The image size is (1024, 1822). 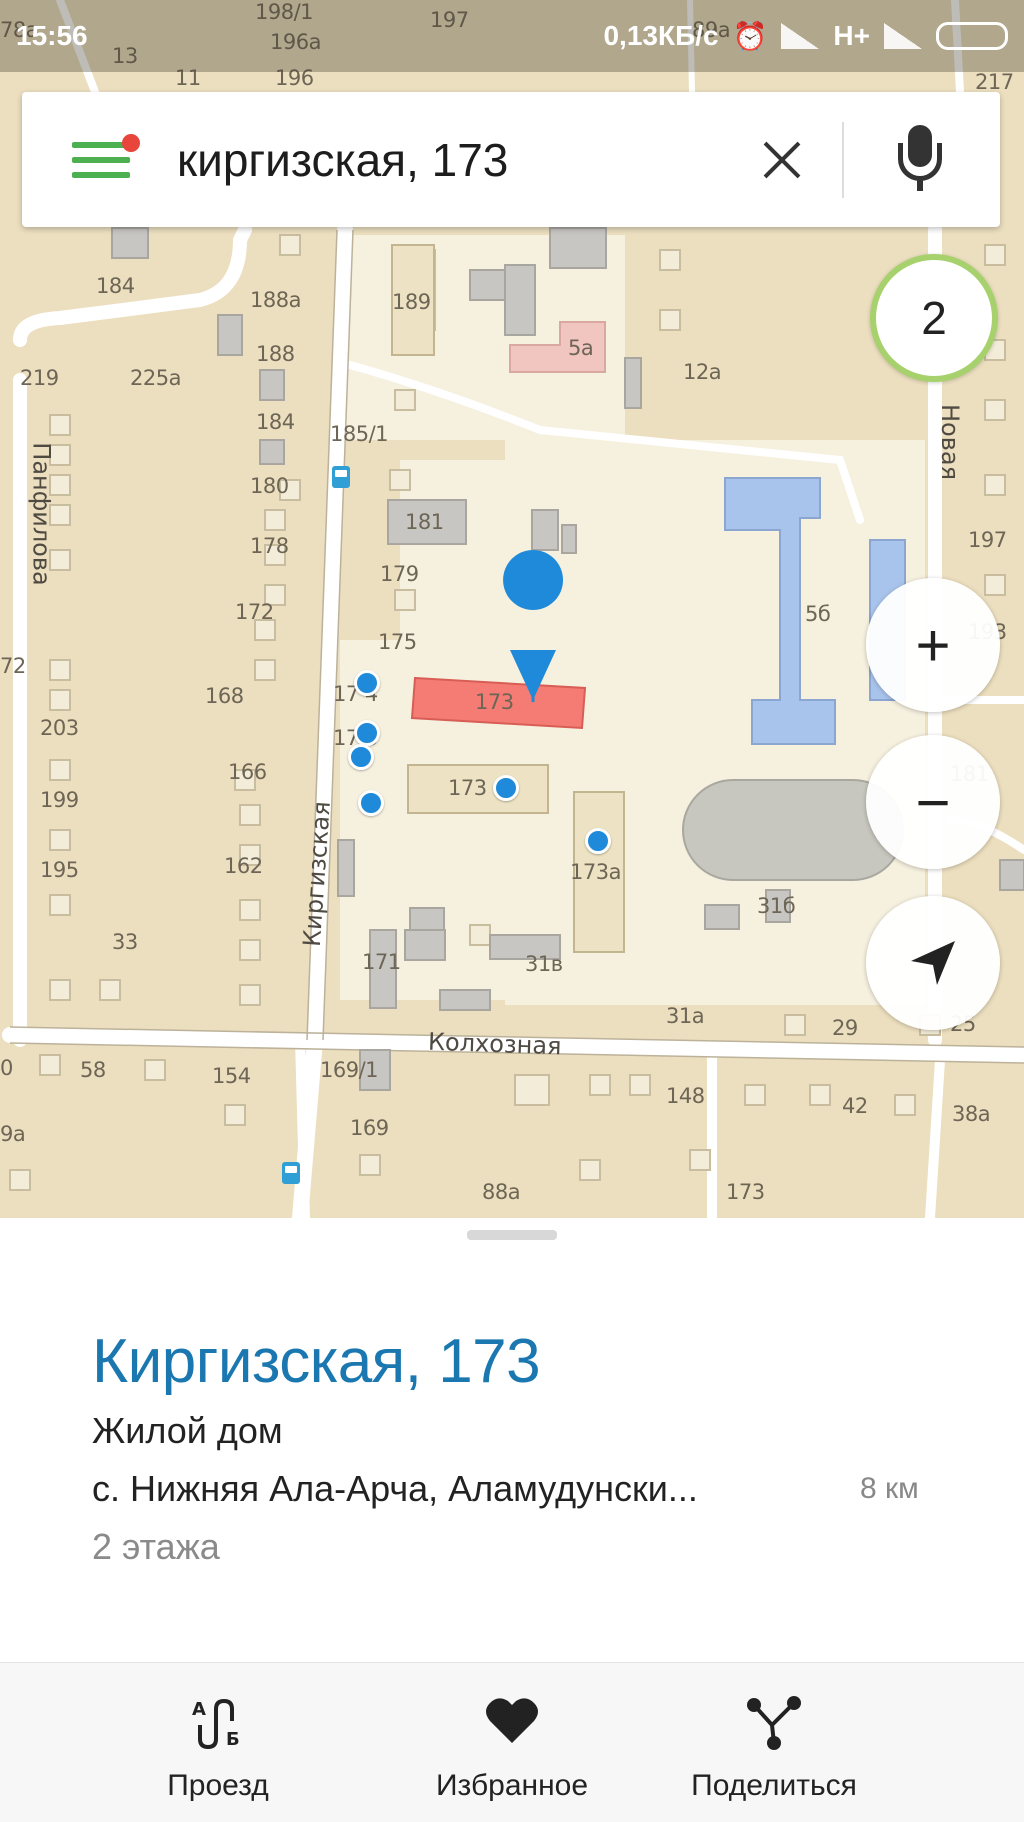 I want to click on building-label: 168, so click(x=224, y=696).